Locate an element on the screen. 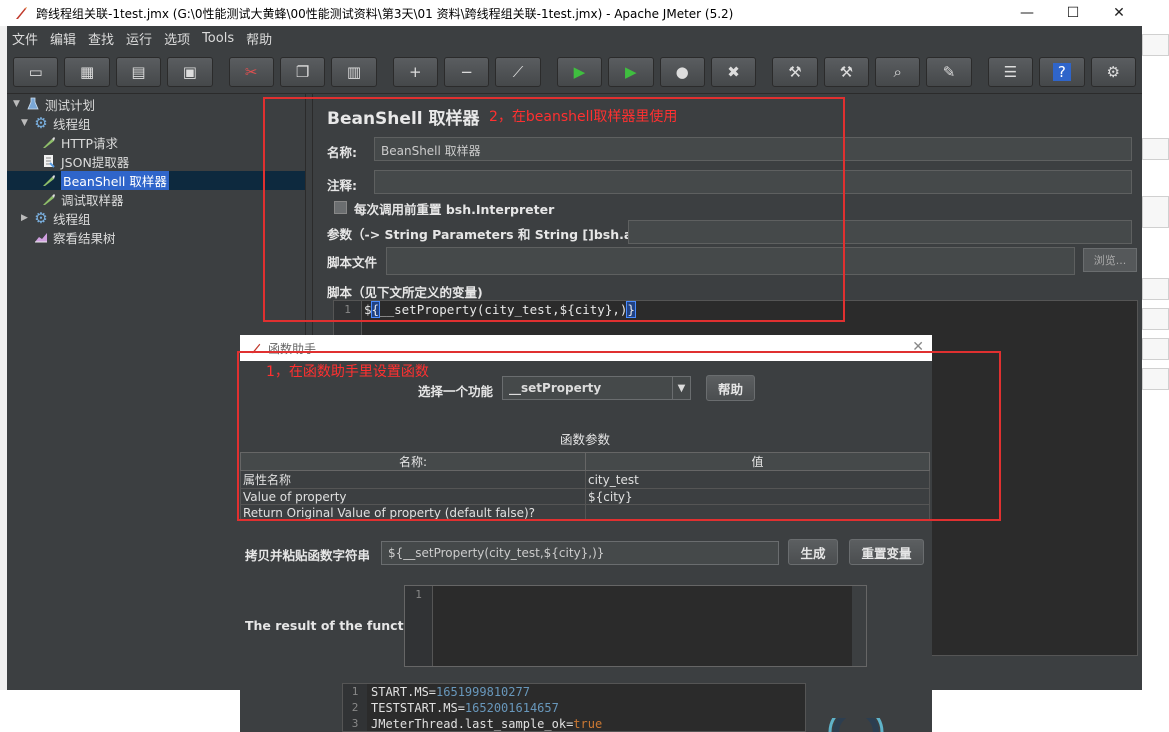 The height and width of the screenshot is (732, 1169). line-number: 3 is located at coordinates (355, 723).